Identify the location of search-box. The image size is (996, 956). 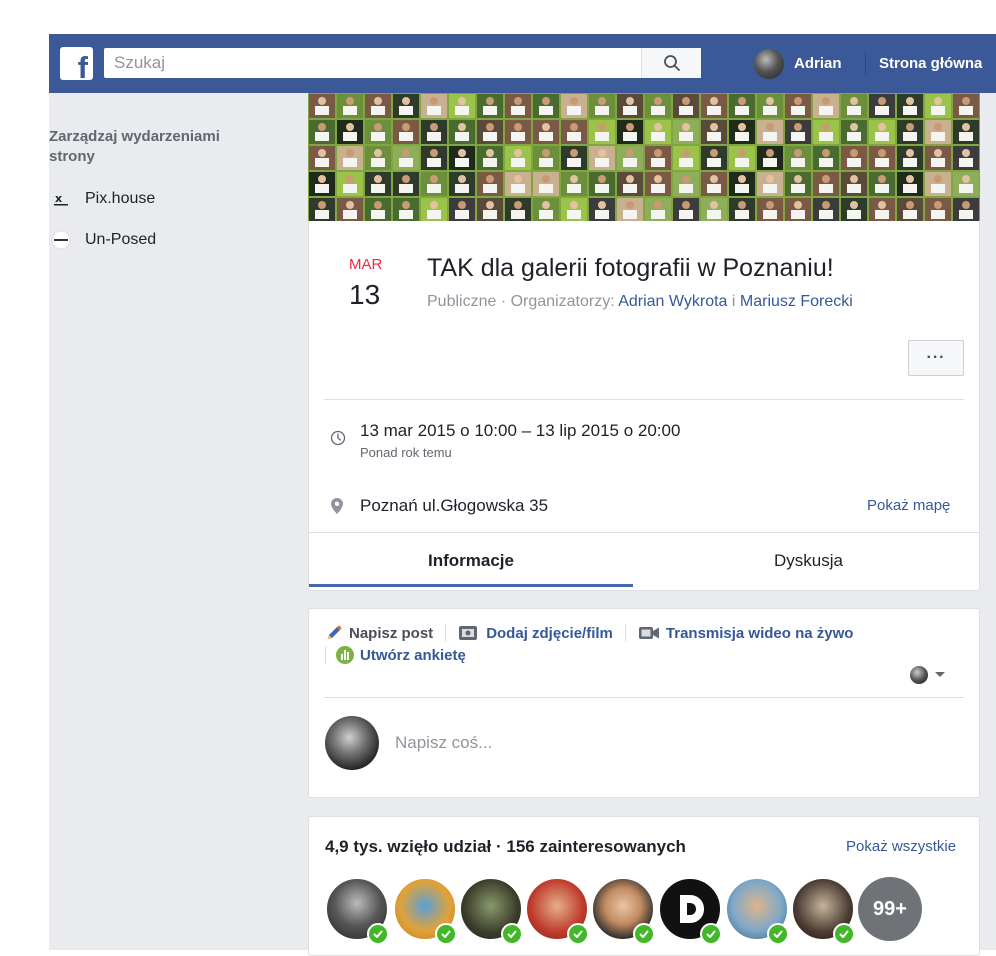
(402, 63).